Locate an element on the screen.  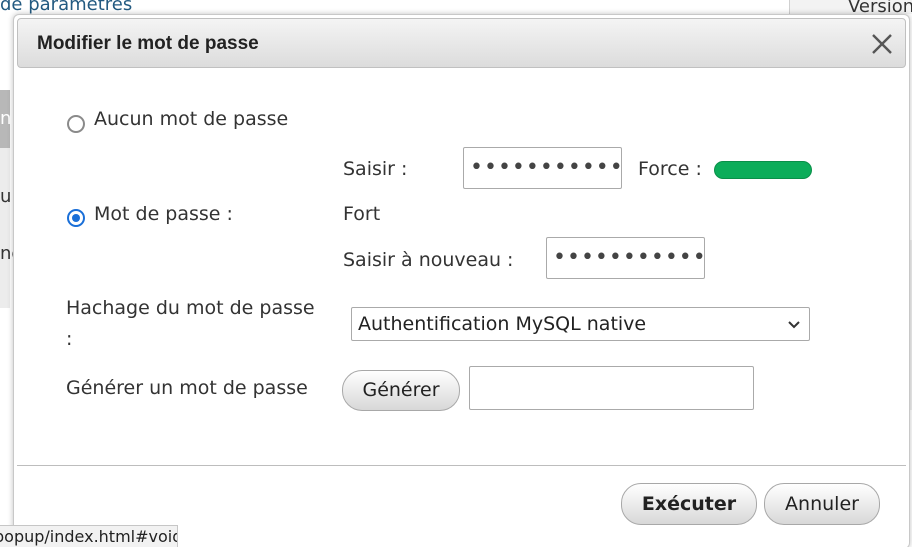
strength-meter is located at coordinates (763, 170).